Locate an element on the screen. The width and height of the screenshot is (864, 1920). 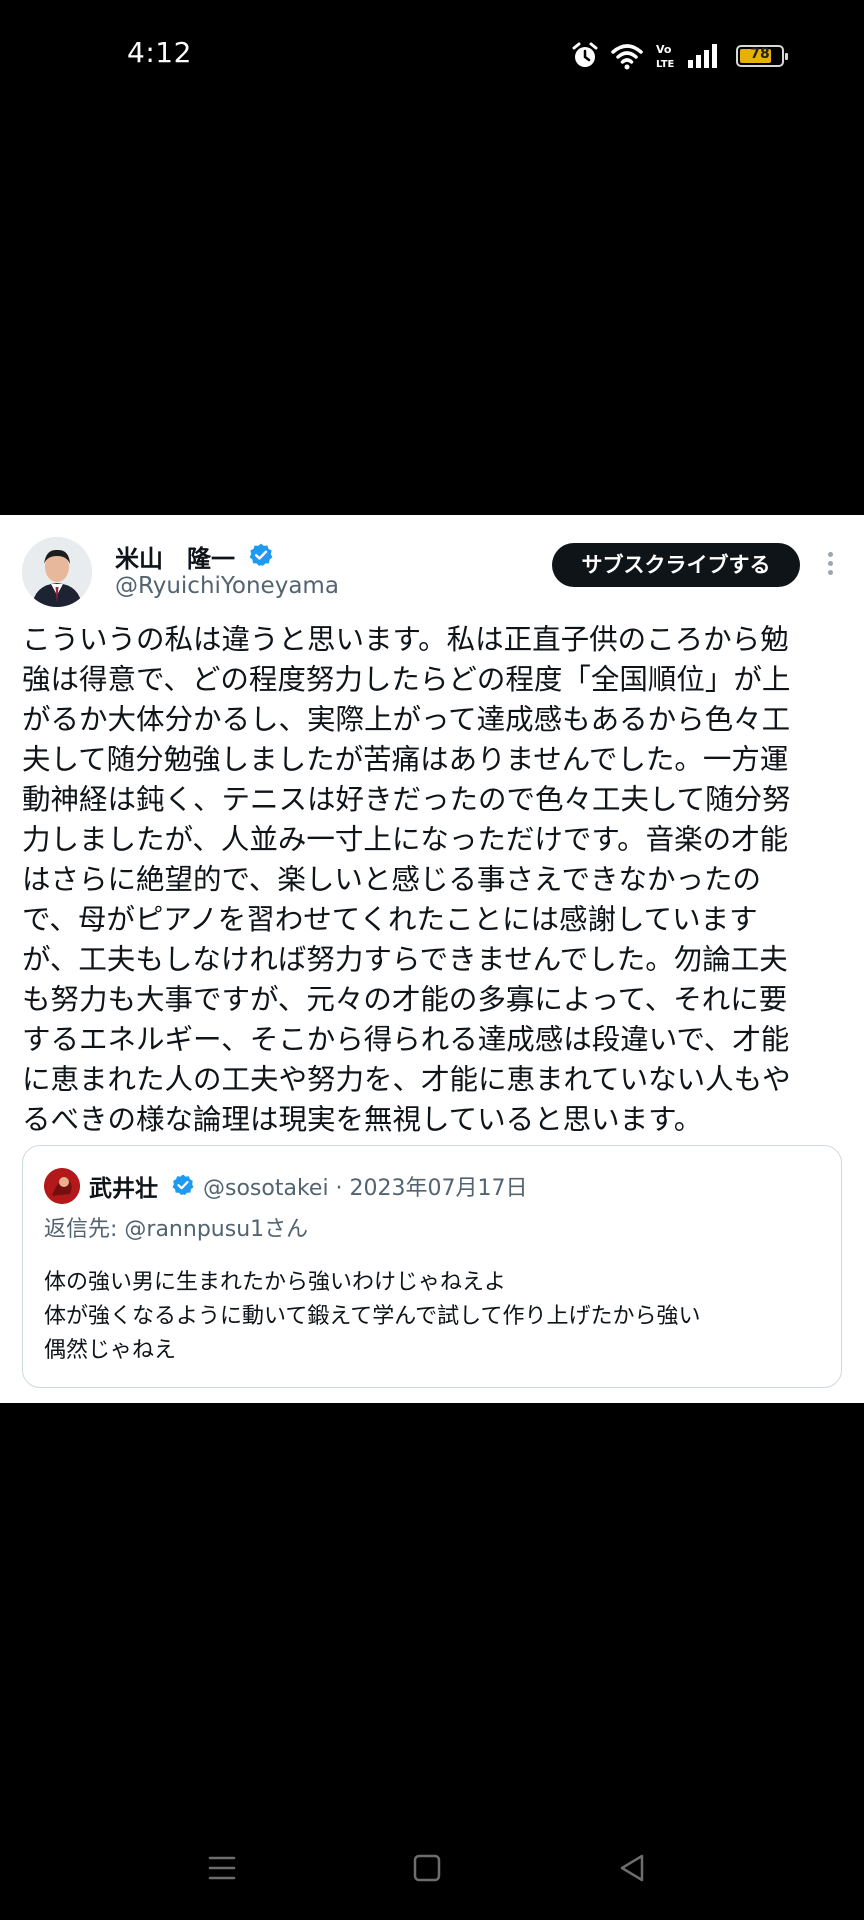
verified-icon is located at coordinates (261, 554).